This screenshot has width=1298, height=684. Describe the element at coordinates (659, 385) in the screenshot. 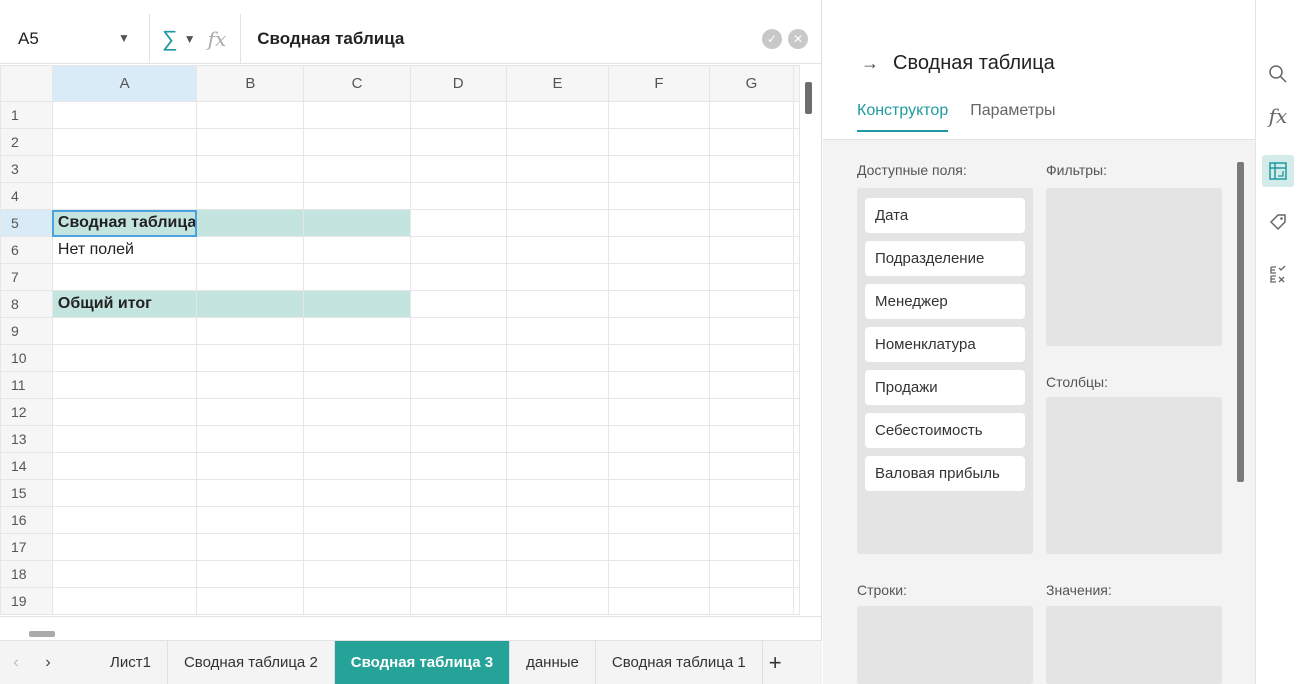

I see `cell-f11` at that location.